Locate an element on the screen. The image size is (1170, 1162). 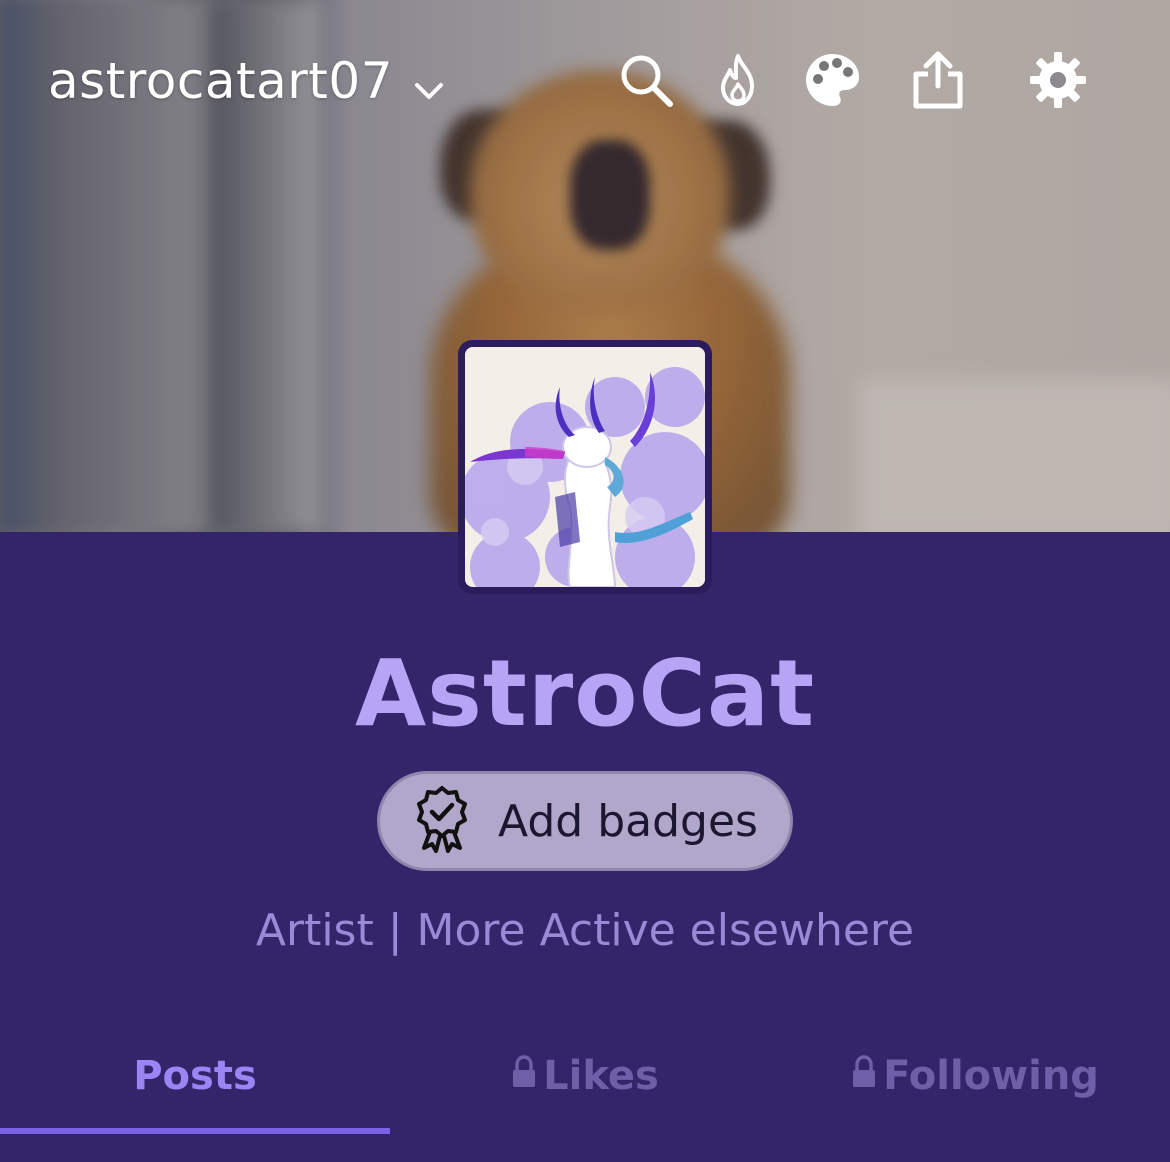
tab-posts-label: Posts is located at coordinates (195, 1076).